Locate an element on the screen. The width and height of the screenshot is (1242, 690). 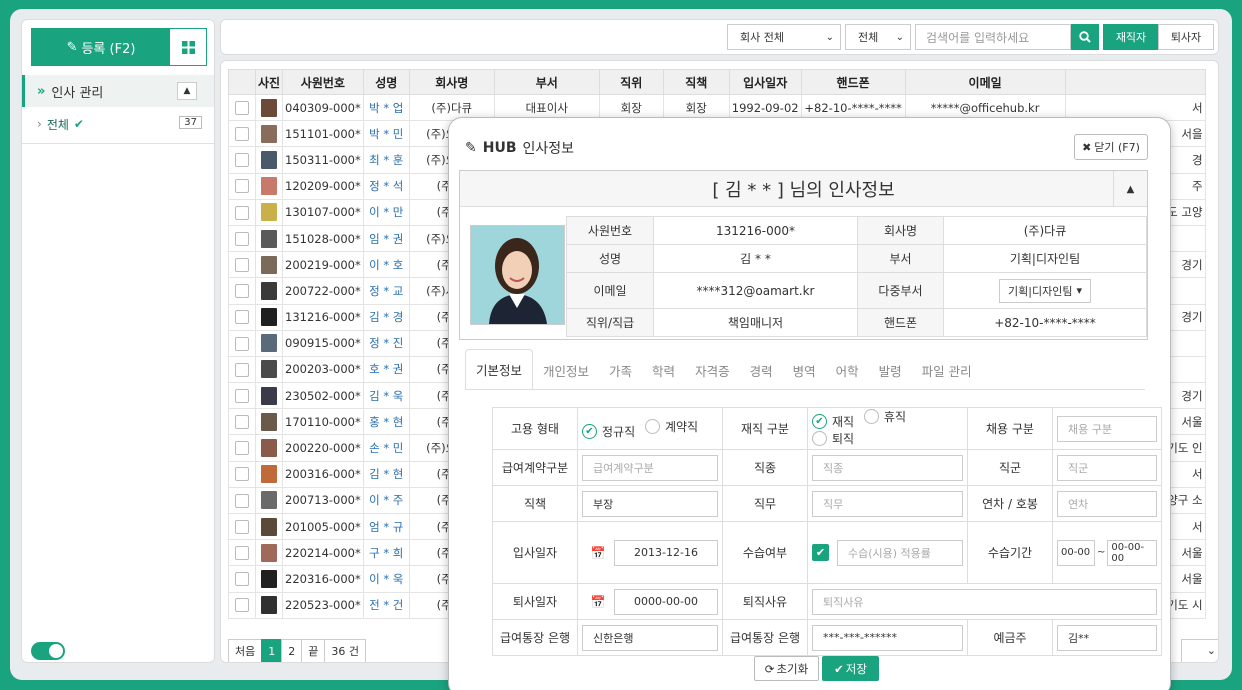
tab-certificates: 자격증 is located at coordinates (712, 370).